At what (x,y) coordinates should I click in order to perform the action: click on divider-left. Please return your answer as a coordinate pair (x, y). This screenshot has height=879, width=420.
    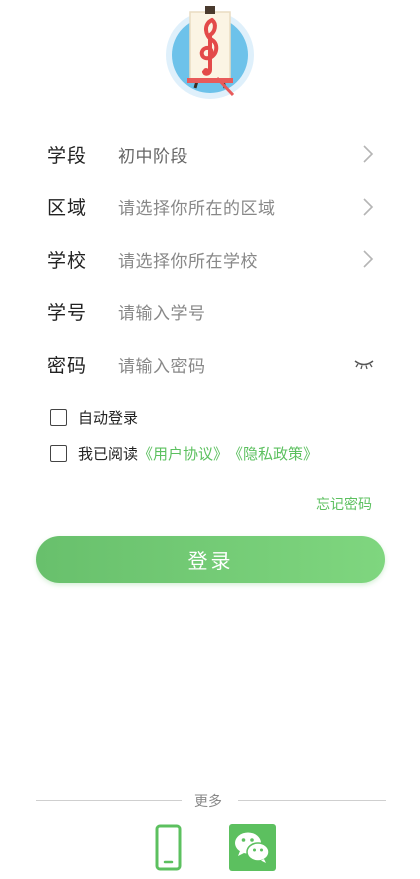
    Looking at the image, I should click on (109, 800).